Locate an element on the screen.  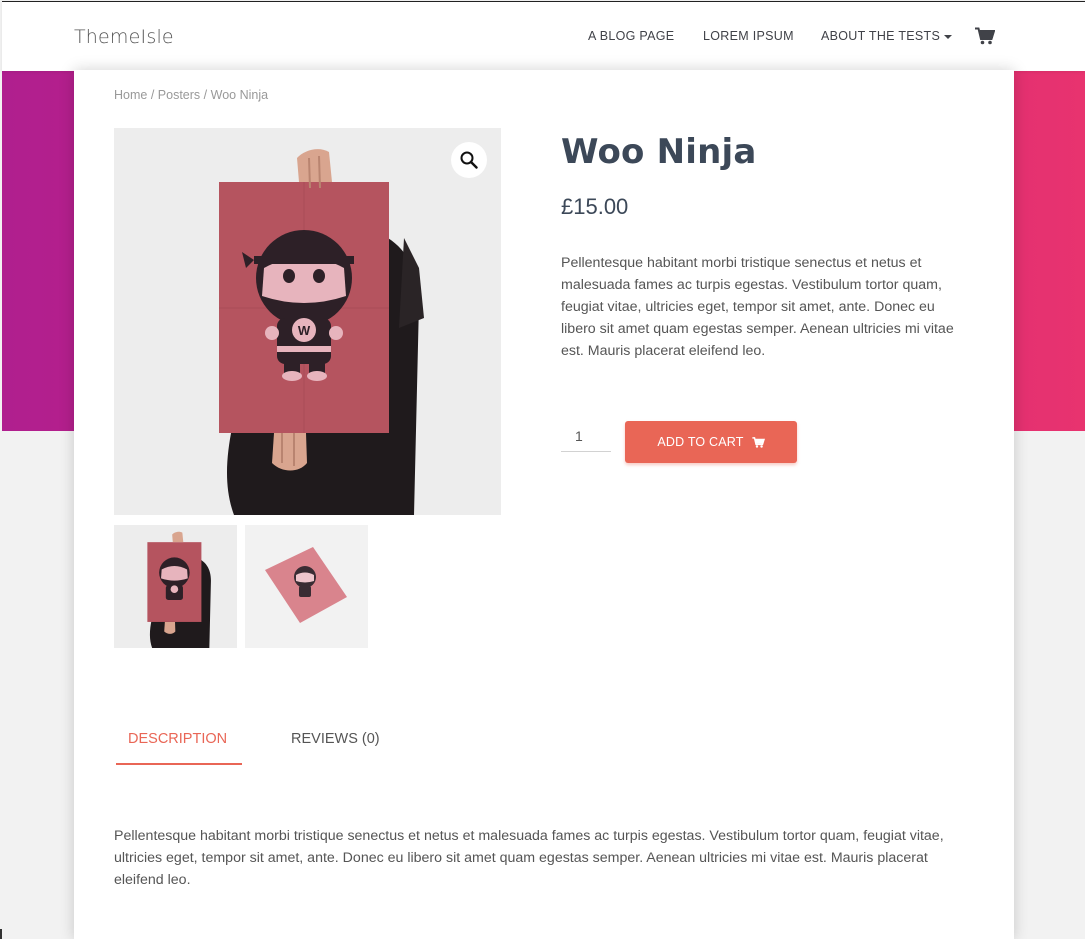
ninja-poster-illustration: W is located at coordinates (307, 321).